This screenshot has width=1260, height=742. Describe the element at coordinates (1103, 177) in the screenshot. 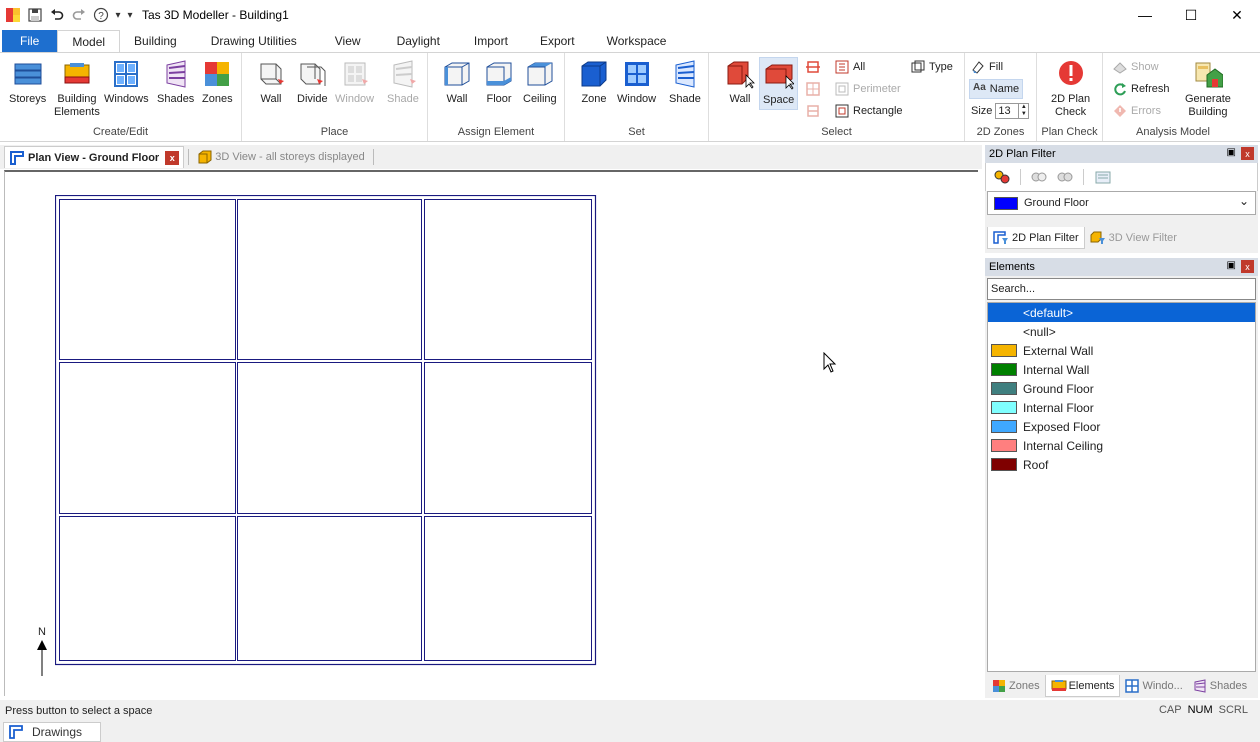

I see `filter-settings-icon` at that location.